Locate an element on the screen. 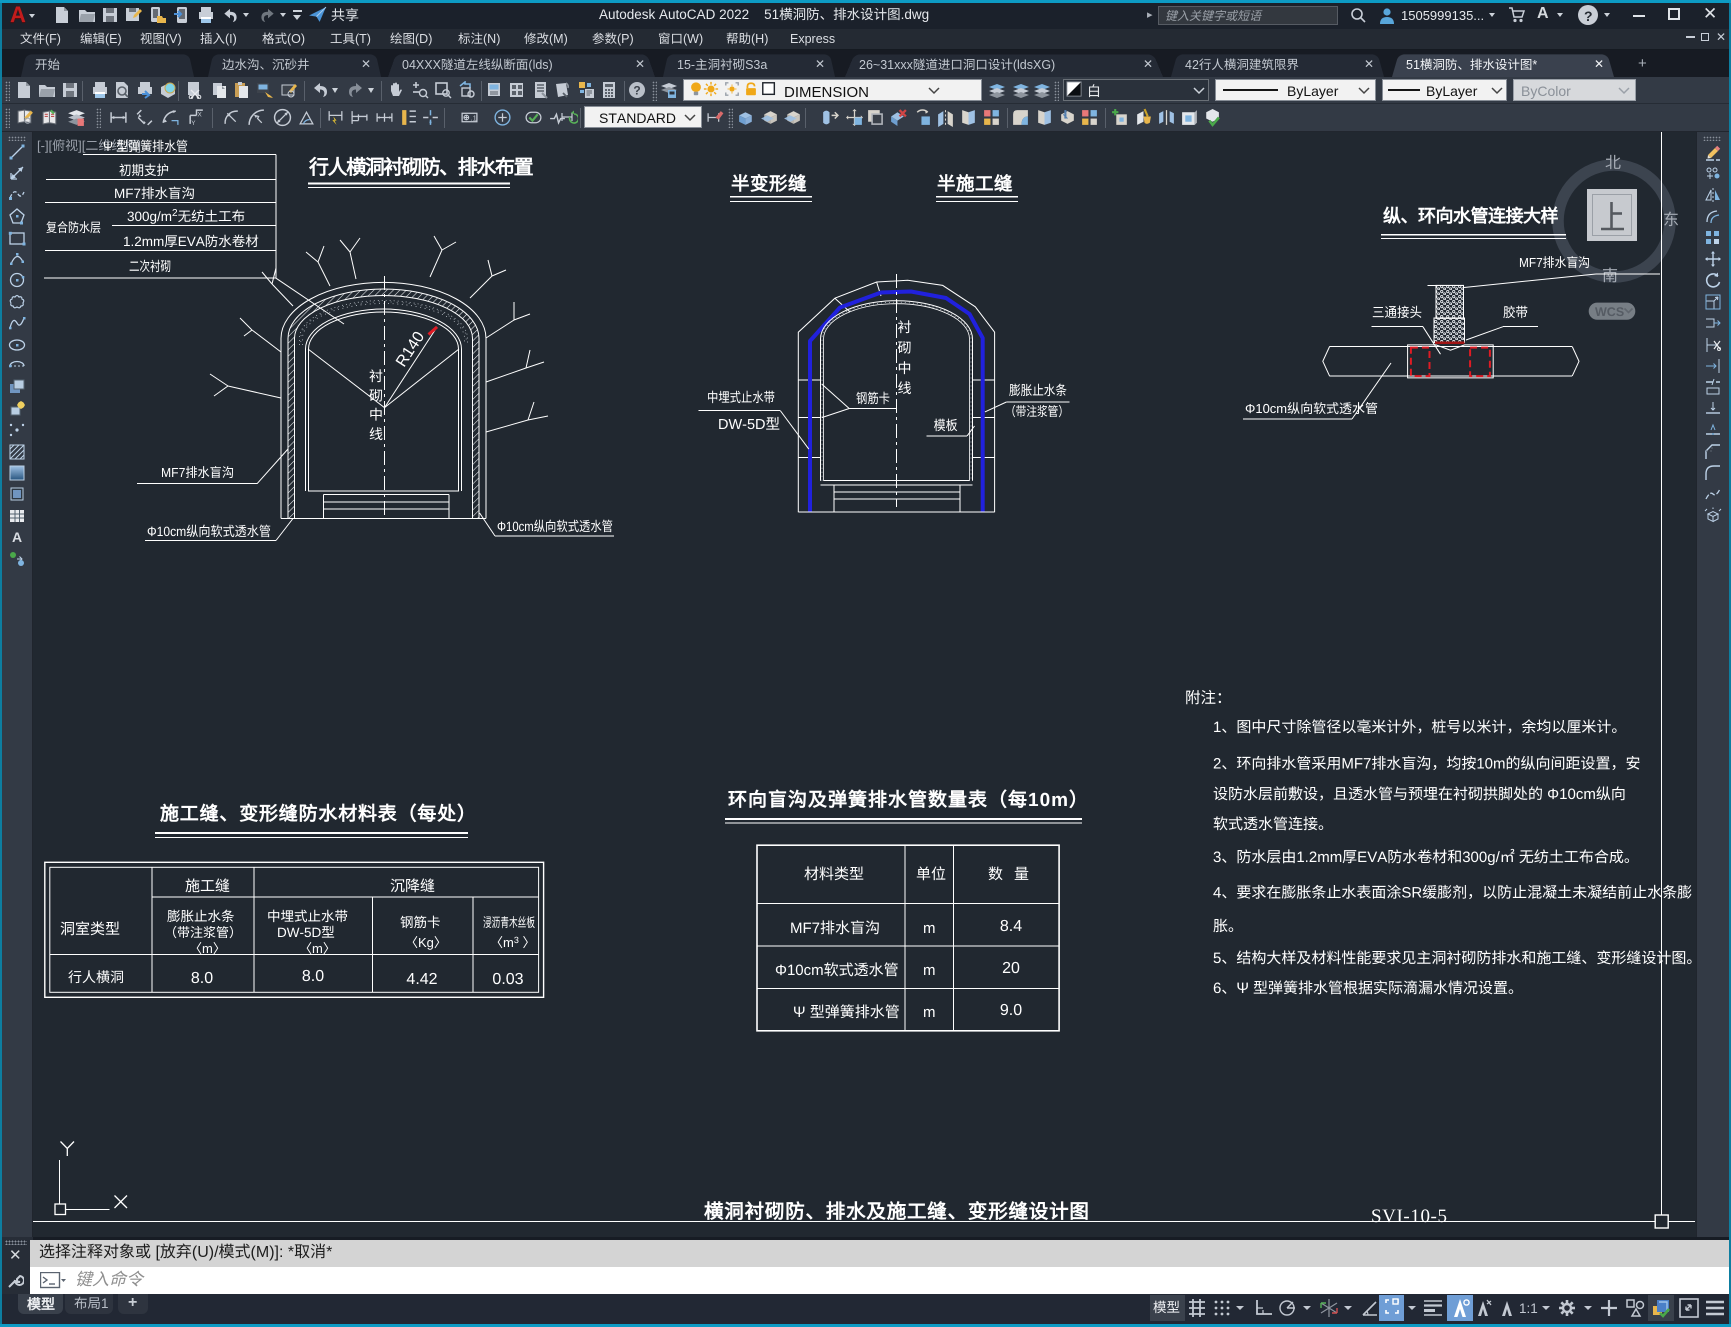 This screenshot has height=1327, width=1731. svg-text: 三通接头 is located at coordinates (1397, 312).